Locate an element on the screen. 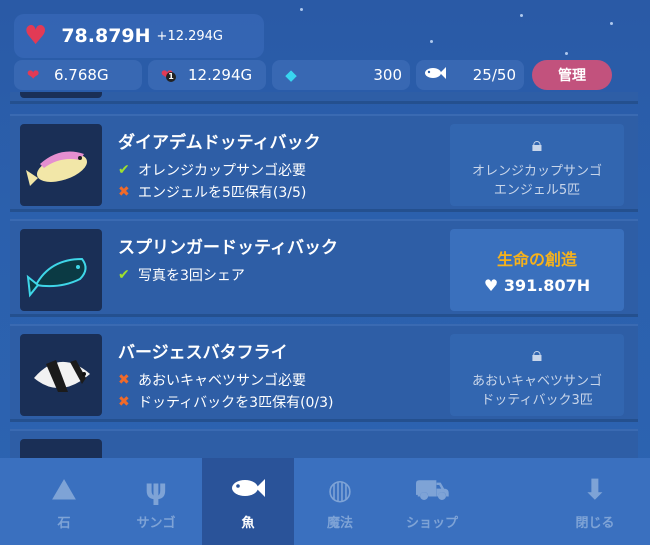  locked-panel: 🔒︎ あおいキャベツサンゴ ドッティバック3匹 is located at coordinates (537, 375).